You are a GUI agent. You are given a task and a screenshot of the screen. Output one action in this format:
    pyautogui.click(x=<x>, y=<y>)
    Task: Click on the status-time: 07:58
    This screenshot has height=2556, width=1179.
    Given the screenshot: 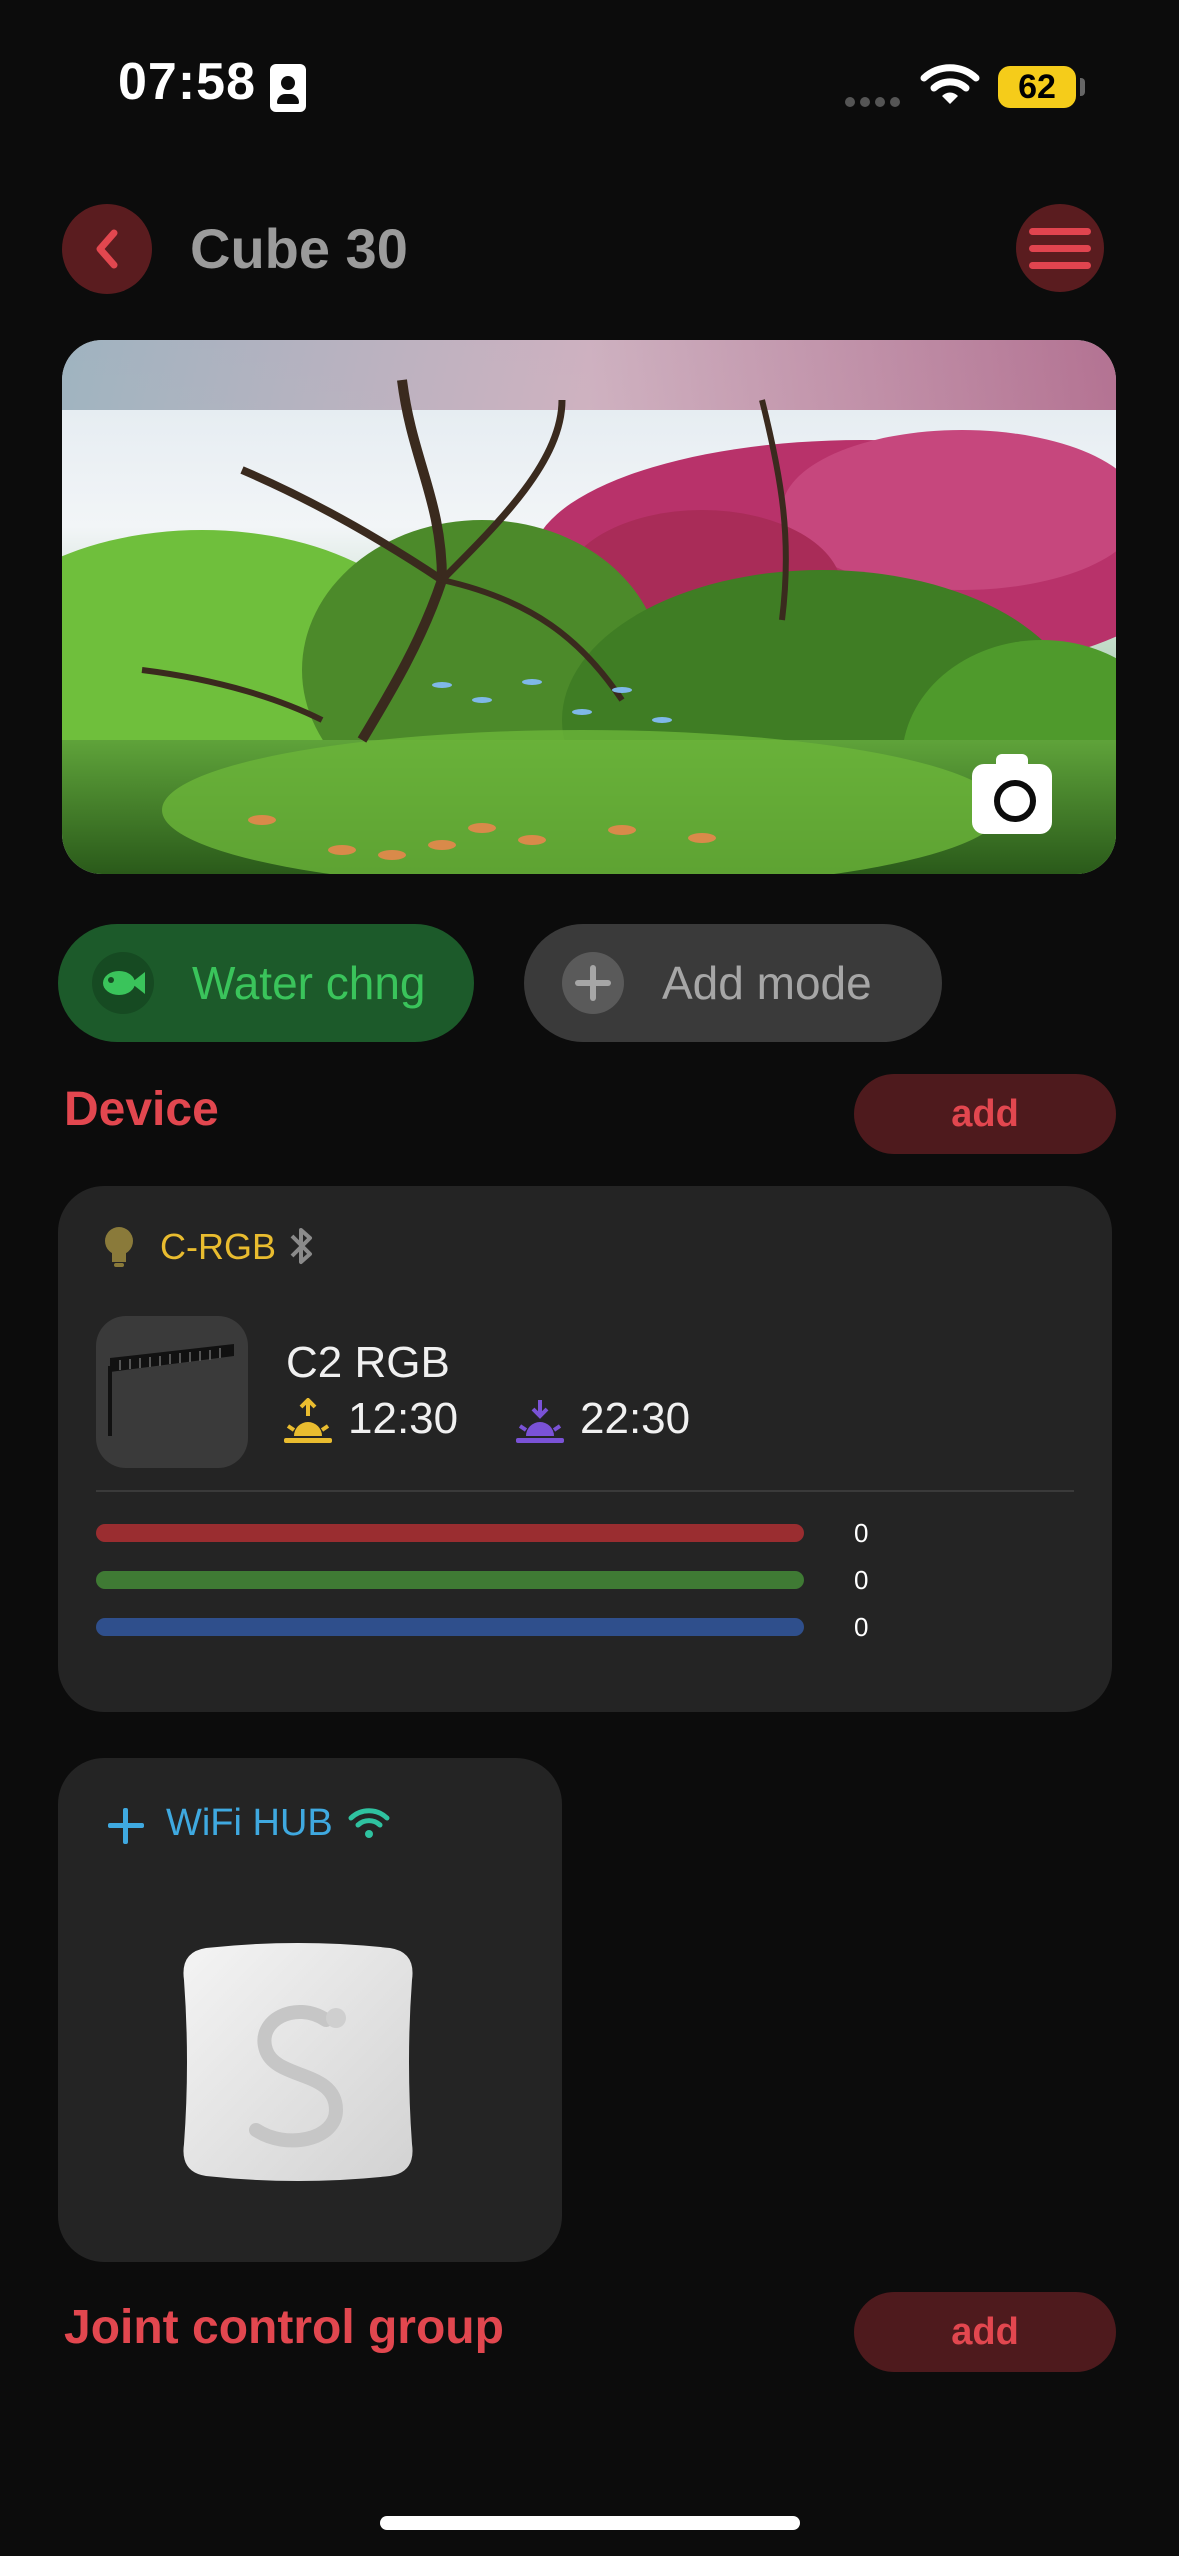 What is the action you would take?
    pyautogui.click(x=187, y=82)
    